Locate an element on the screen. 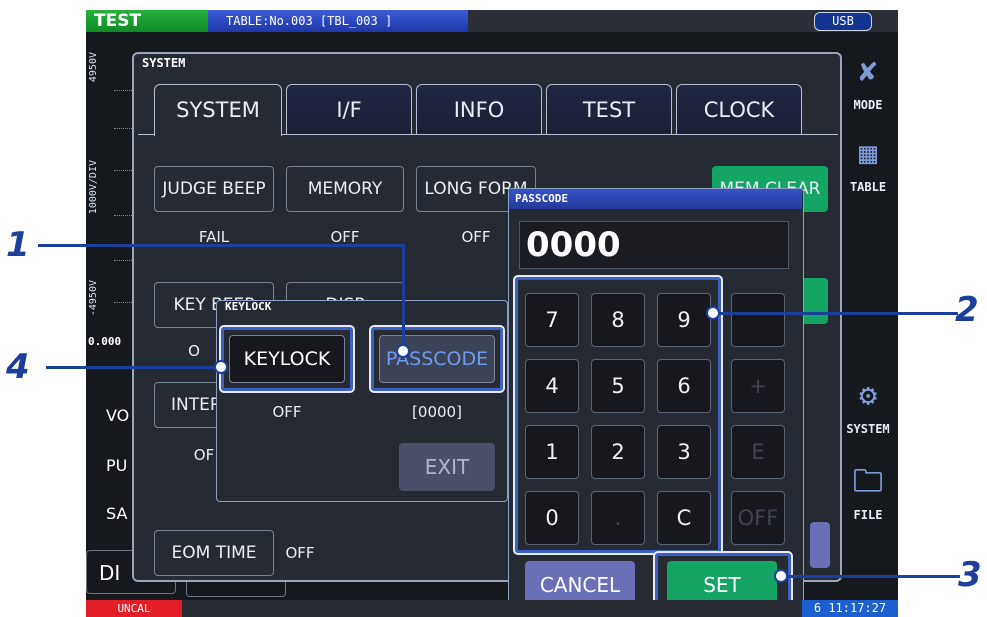 The width and height of the screenshot is (987, 617). key-plus: + is located at coordinates (758, 386).